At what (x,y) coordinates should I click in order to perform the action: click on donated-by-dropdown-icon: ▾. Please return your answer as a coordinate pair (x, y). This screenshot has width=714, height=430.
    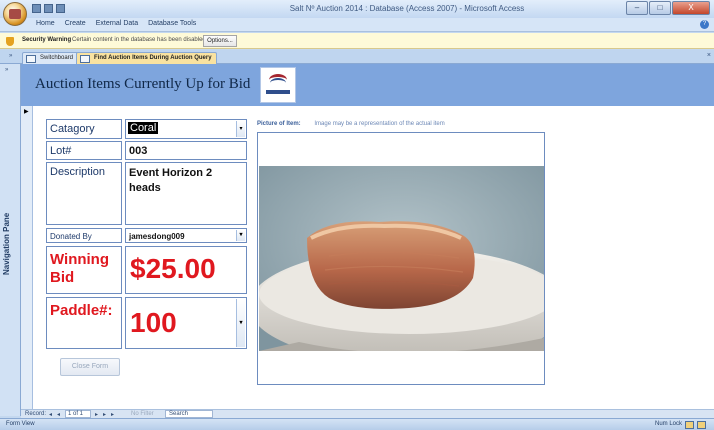
    Looking at the image, I should click on (240, 235).